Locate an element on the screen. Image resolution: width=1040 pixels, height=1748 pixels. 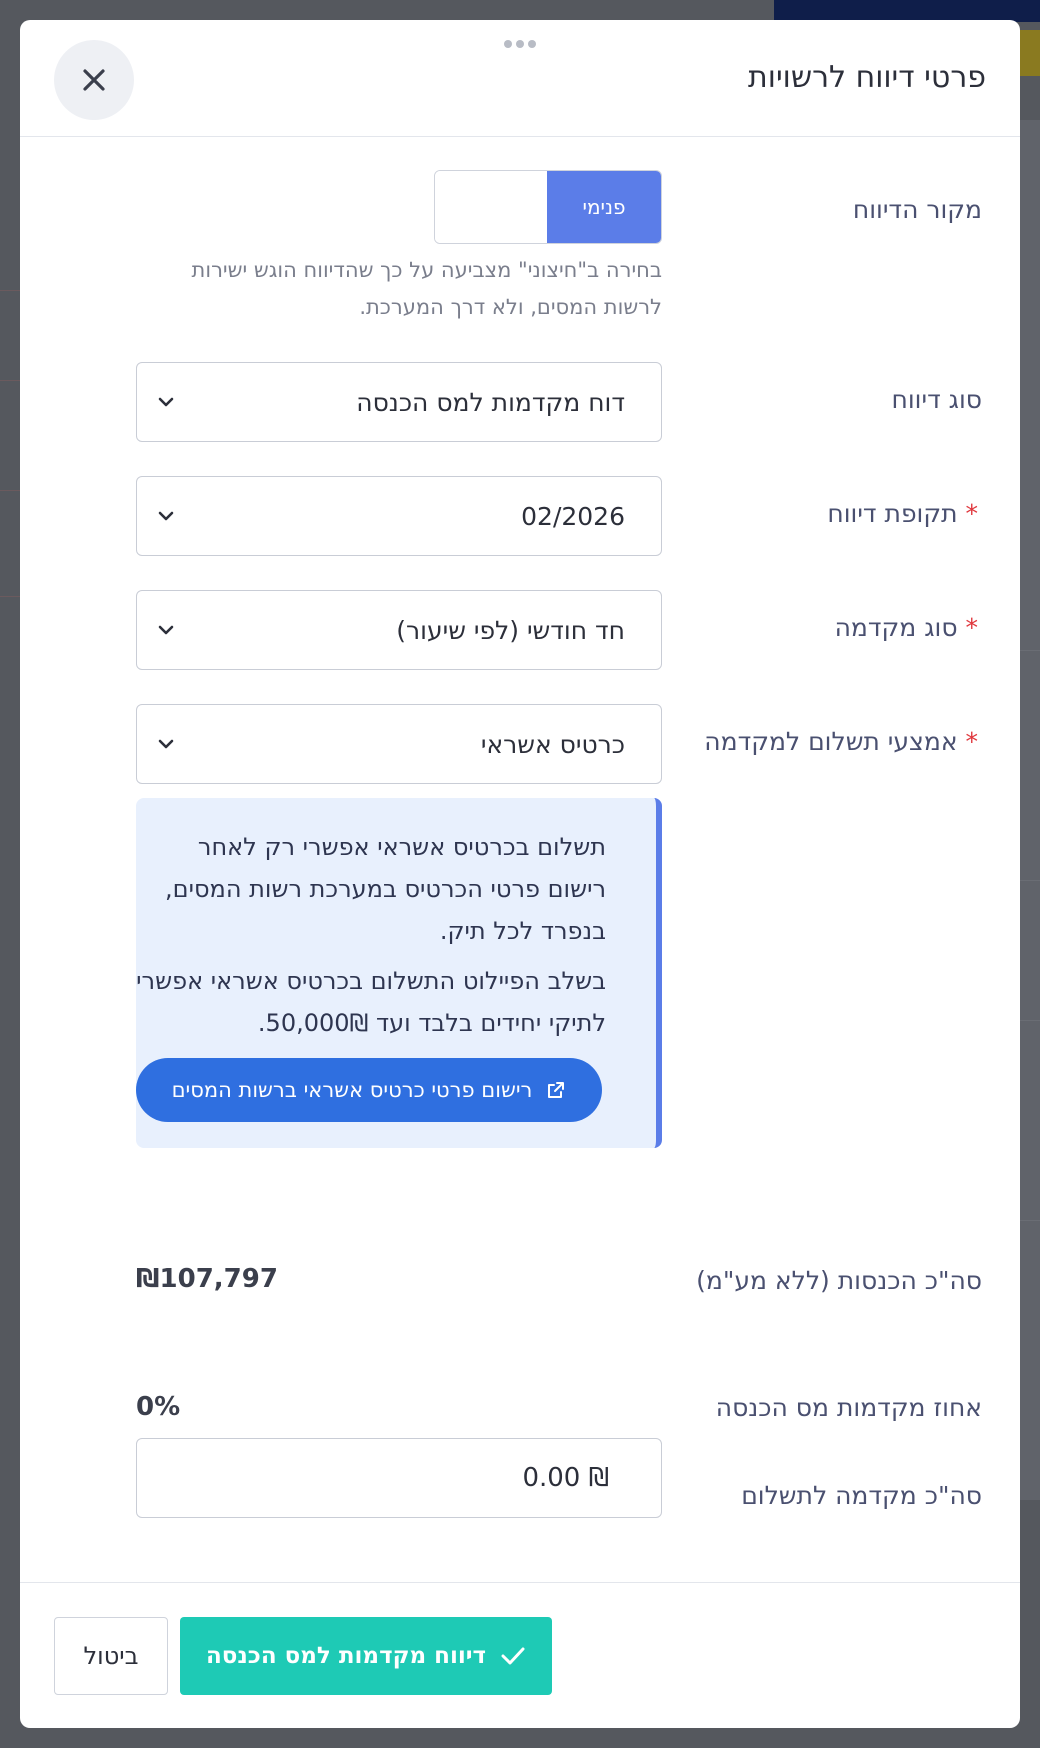
report-source-toggle: פנימי is located at coordinates (548, 207).